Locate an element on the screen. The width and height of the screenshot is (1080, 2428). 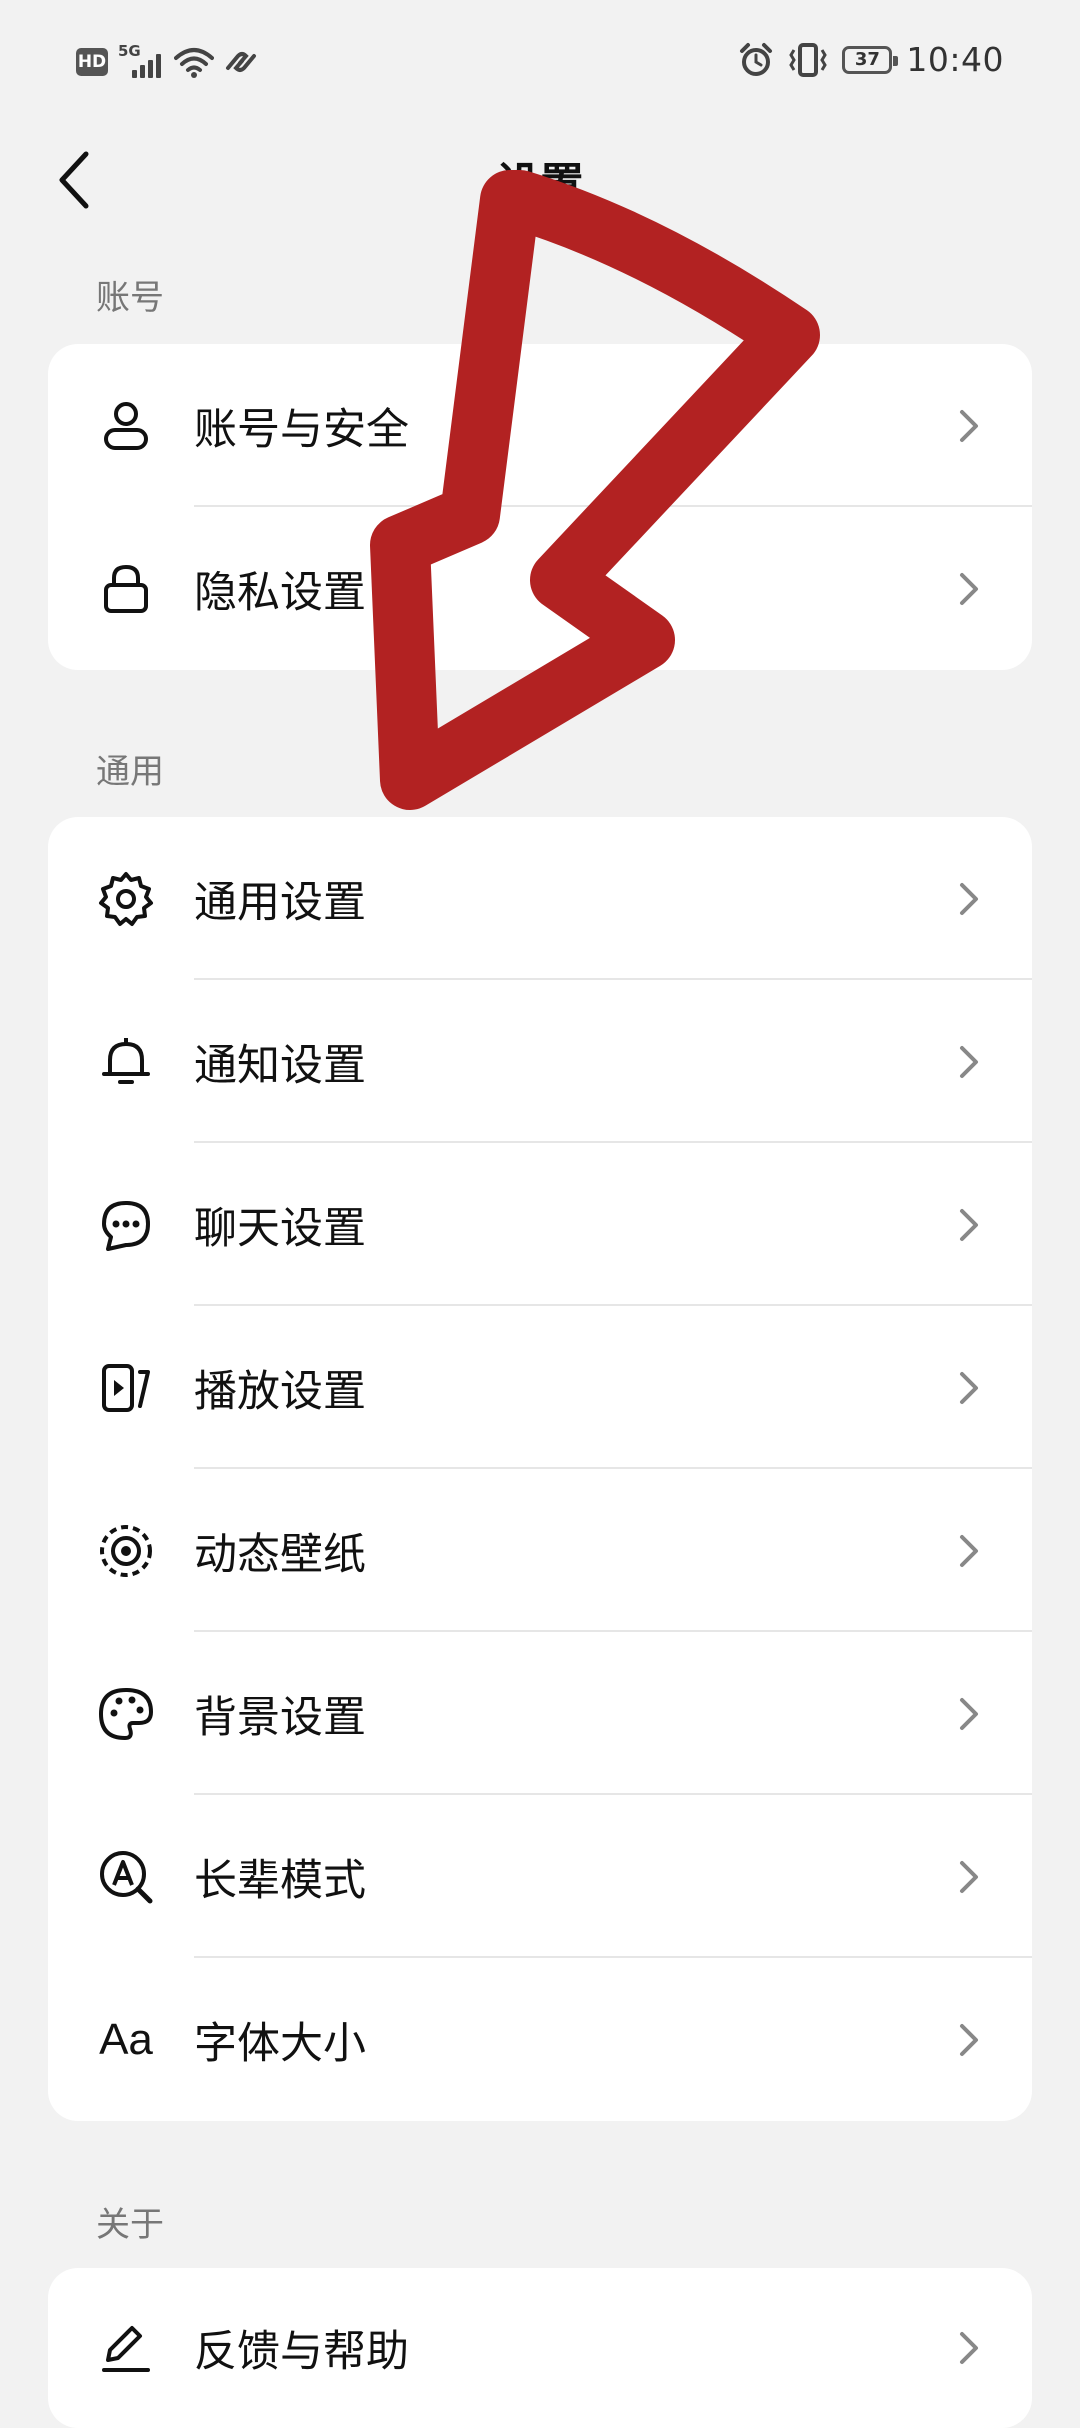
status-time: 10:40 is located at coordinates (955, 59).